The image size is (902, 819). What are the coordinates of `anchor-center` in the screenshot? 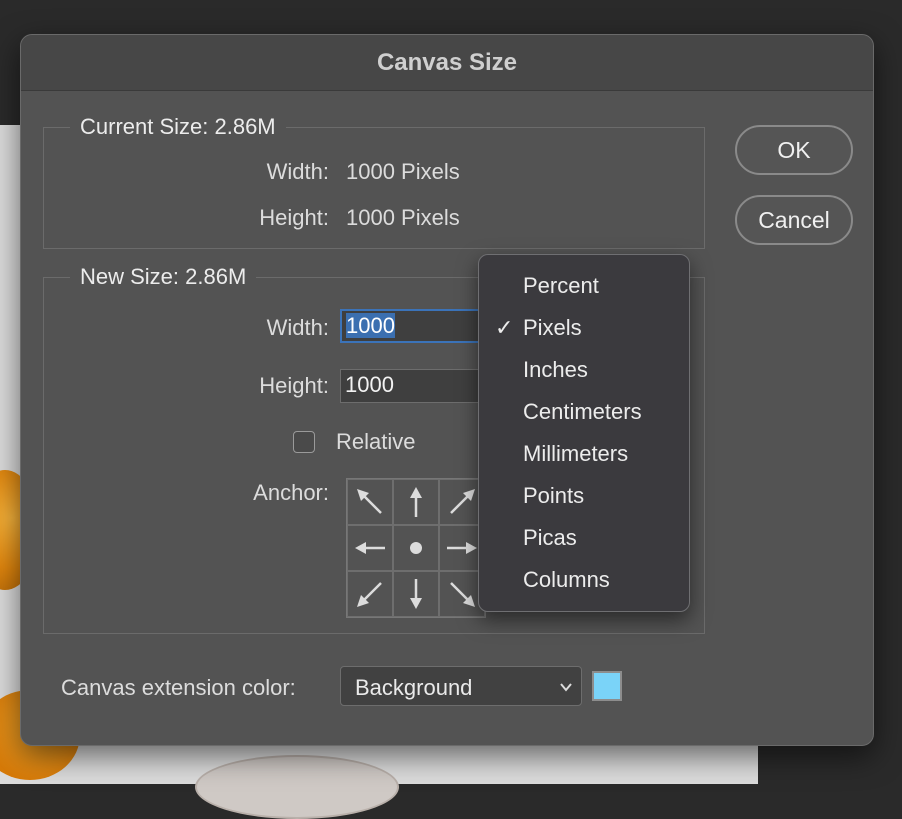 It's located at (416, 548).